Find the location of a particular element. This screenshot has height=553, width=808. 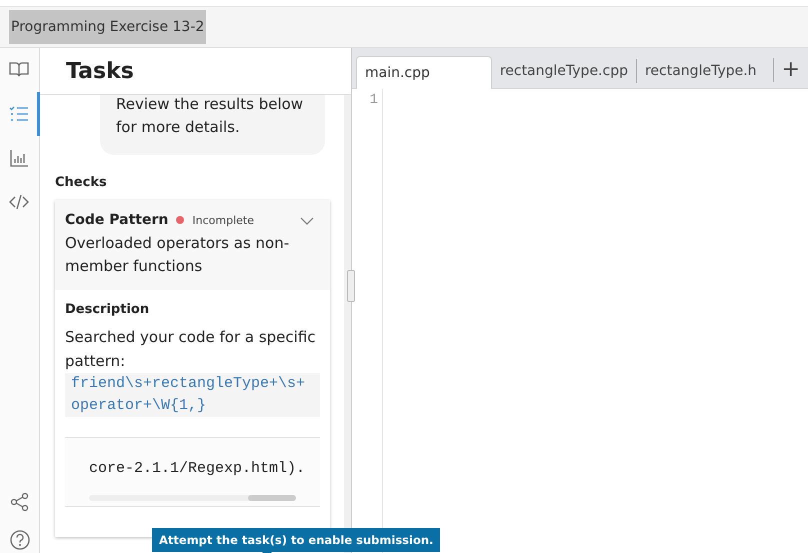

code-pattern: friend\s+rectangleType+\s+operator+\W{1,} is located at coordinates (192, 395).